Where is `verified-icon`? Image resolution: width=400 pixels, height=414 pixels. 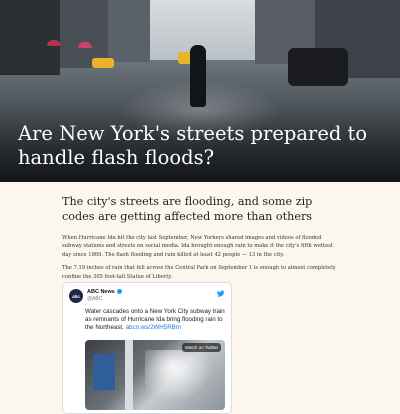
verified-icon is located at coordinates (119, 292).